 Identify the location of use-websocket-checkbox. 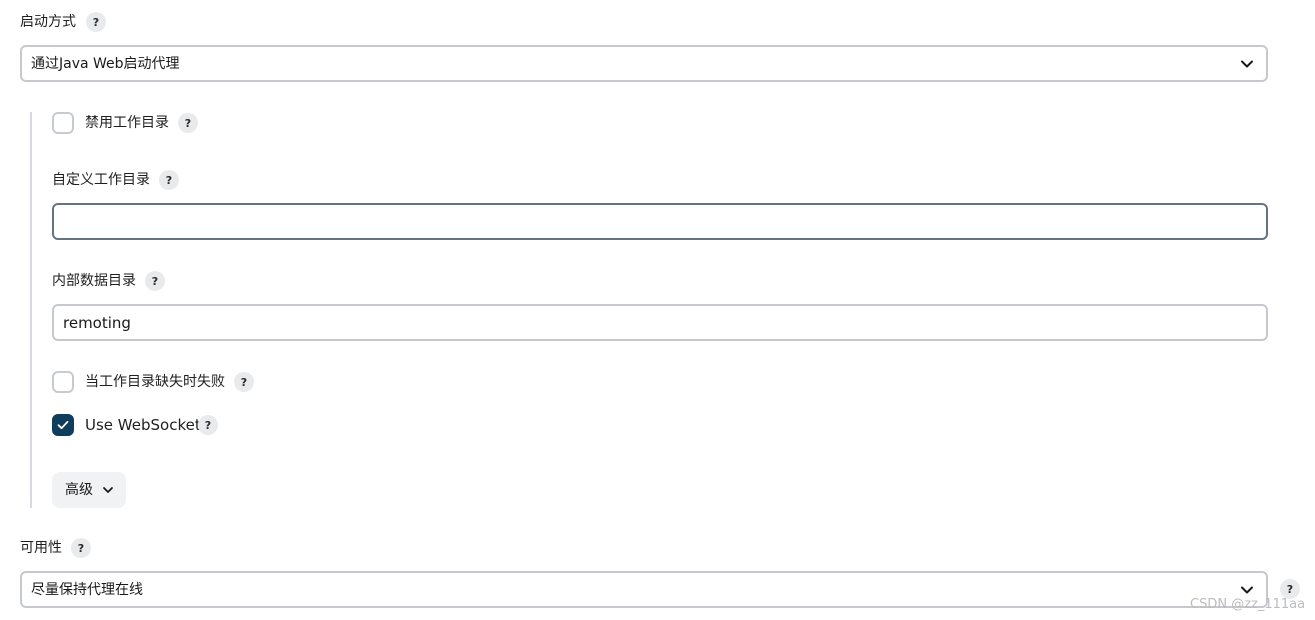
(63, 425).